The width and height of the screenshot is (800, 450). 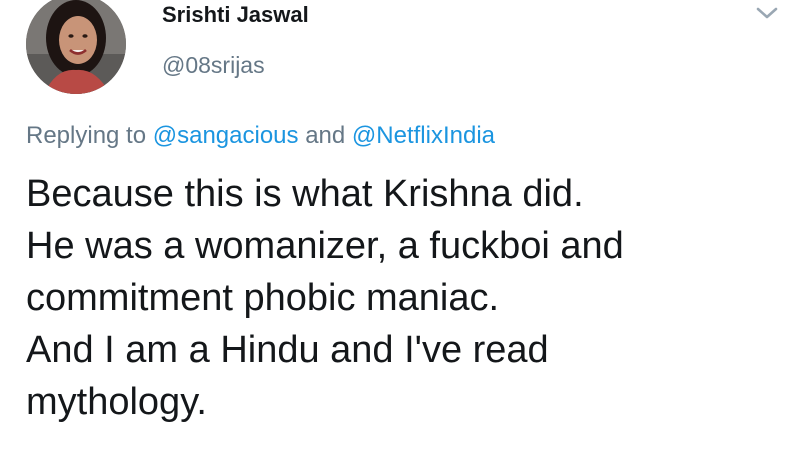 I want to click on tweet-text-line: mythology., so click(x=116, y=402).